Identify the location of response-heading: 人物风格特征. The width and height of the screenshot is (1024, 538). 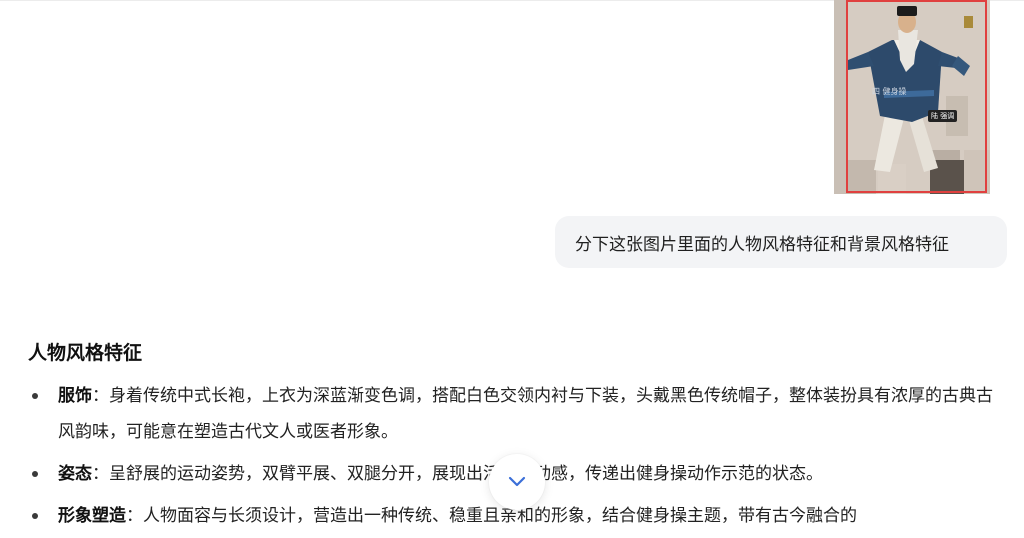
(85, 353).